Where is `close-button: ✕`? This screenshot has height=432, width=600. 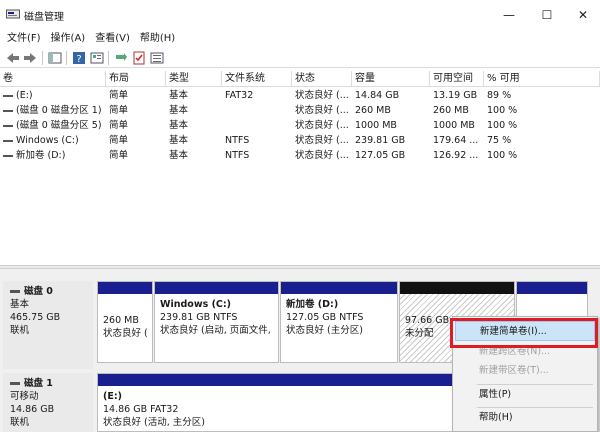 close-button: ✕ is located at coordinates (583, 15).